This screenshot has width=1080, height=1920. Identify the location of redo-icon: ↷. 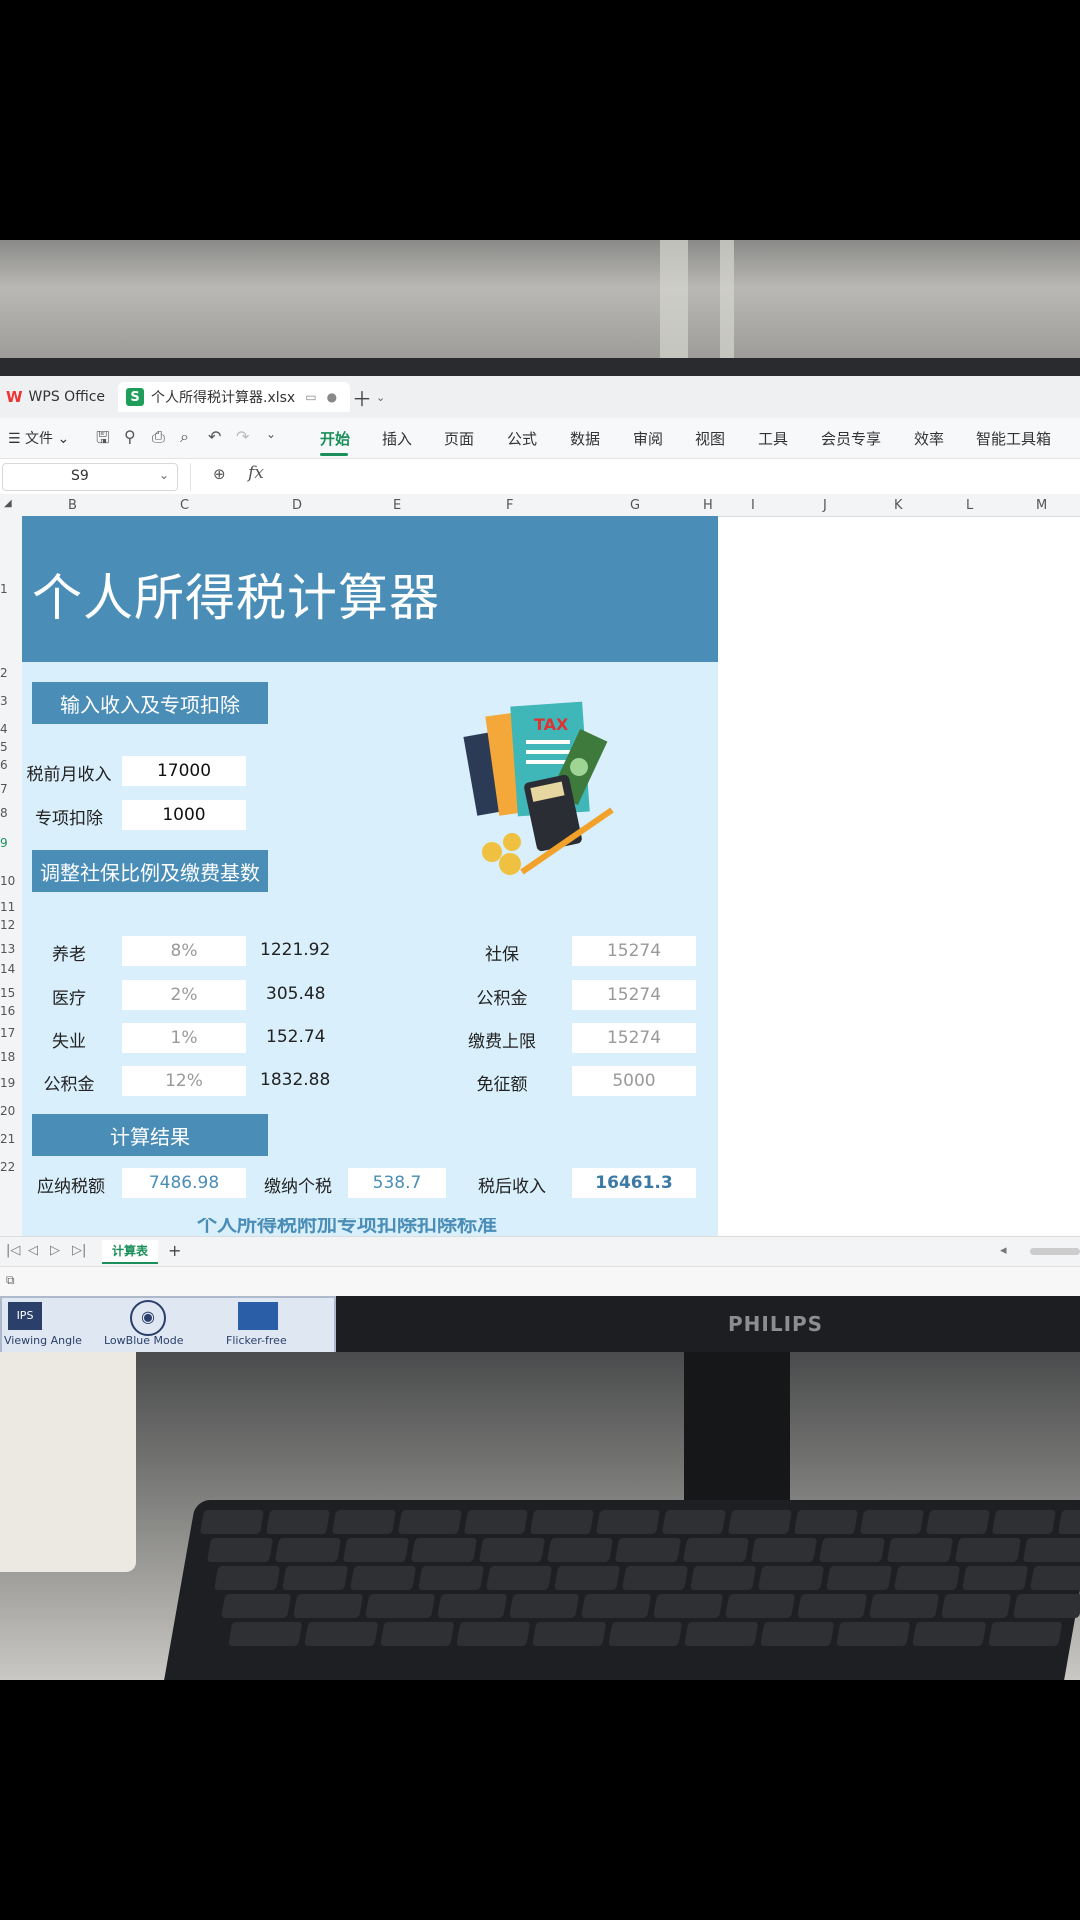
(242, 436).